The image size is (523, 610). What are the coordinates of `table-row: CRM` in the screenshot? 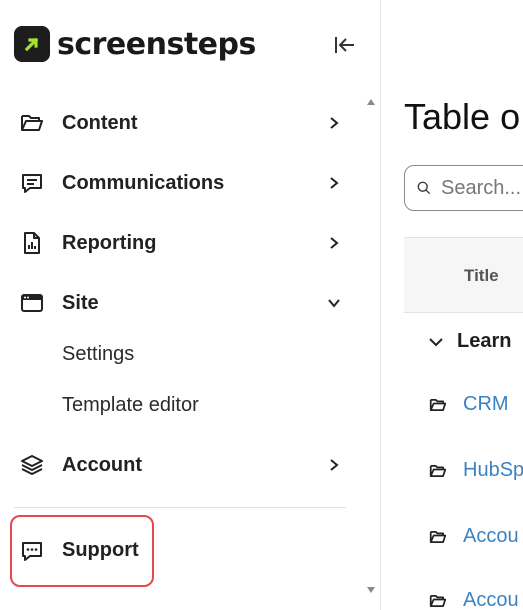 It's located at (469, 404).